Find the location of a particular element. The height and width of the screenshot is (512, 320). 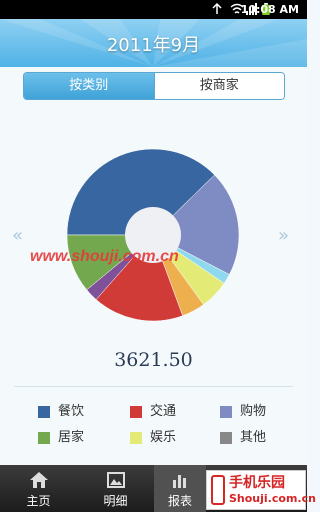

prev-month-arrow: « is located at coordinates (17, 235).